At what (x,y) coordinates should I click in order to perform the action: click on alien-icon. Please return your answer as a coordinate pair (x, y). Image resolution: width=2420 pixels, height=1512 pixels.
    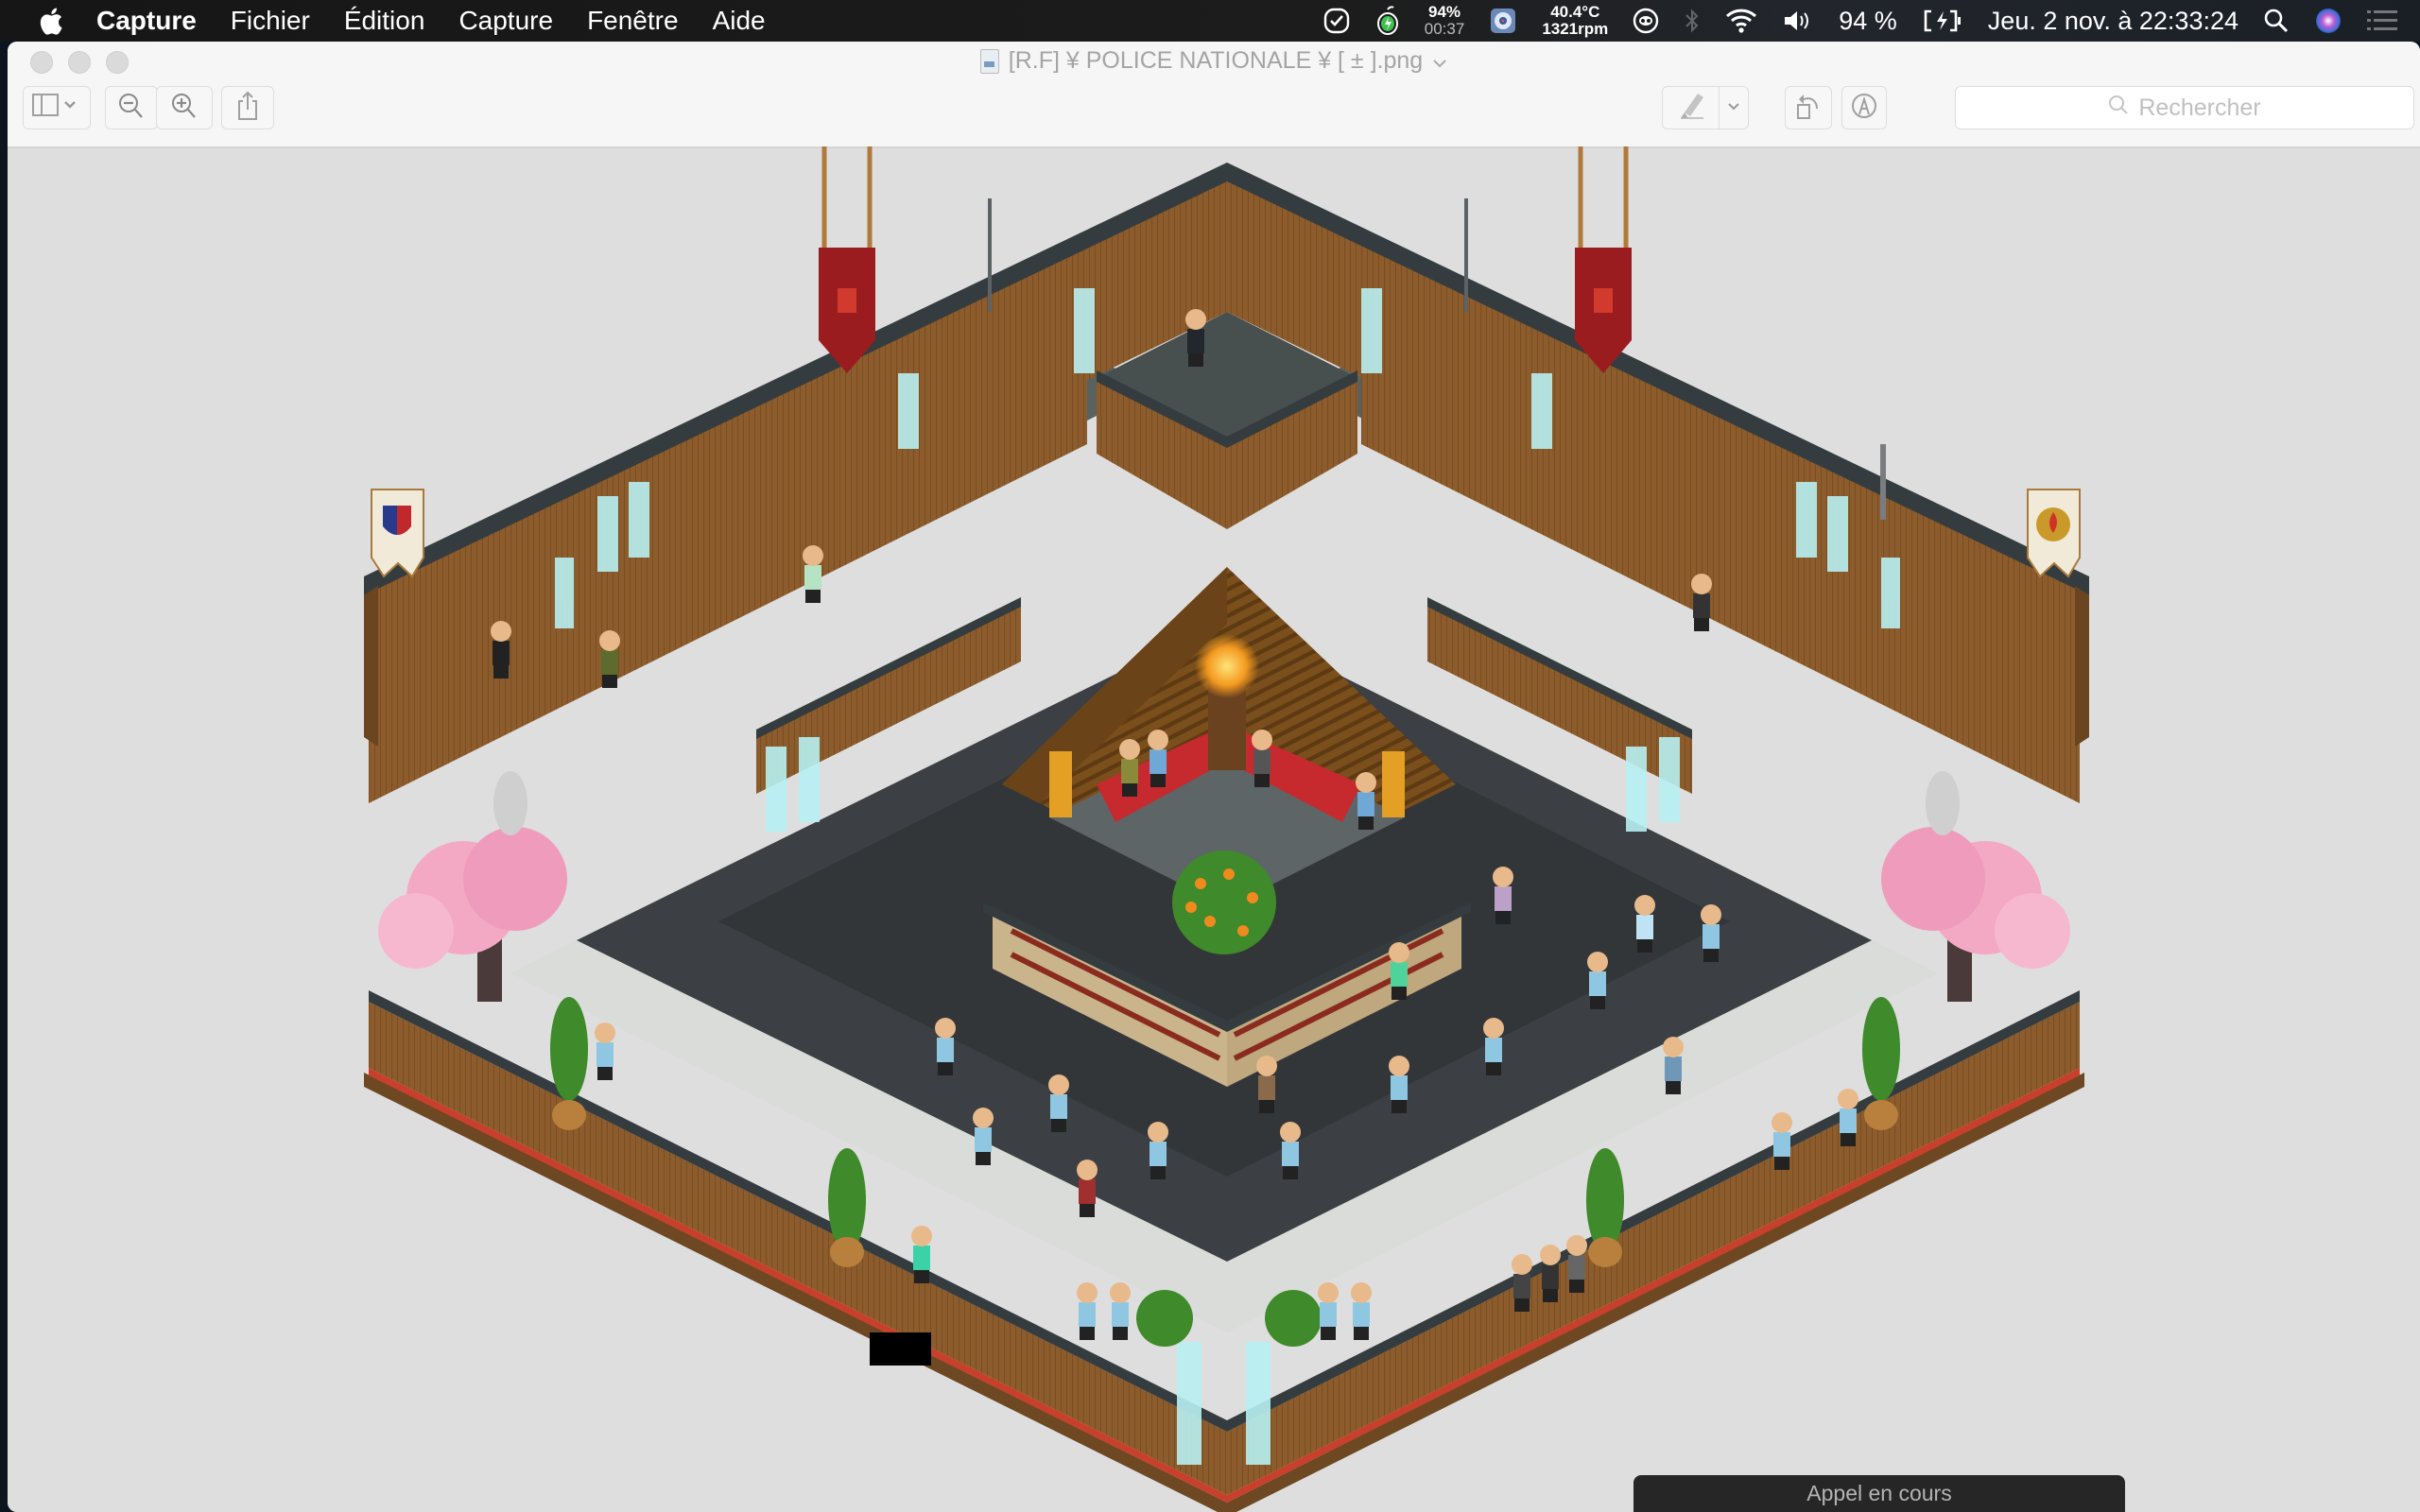
    Looking at the image, I should click on (1646, 21).